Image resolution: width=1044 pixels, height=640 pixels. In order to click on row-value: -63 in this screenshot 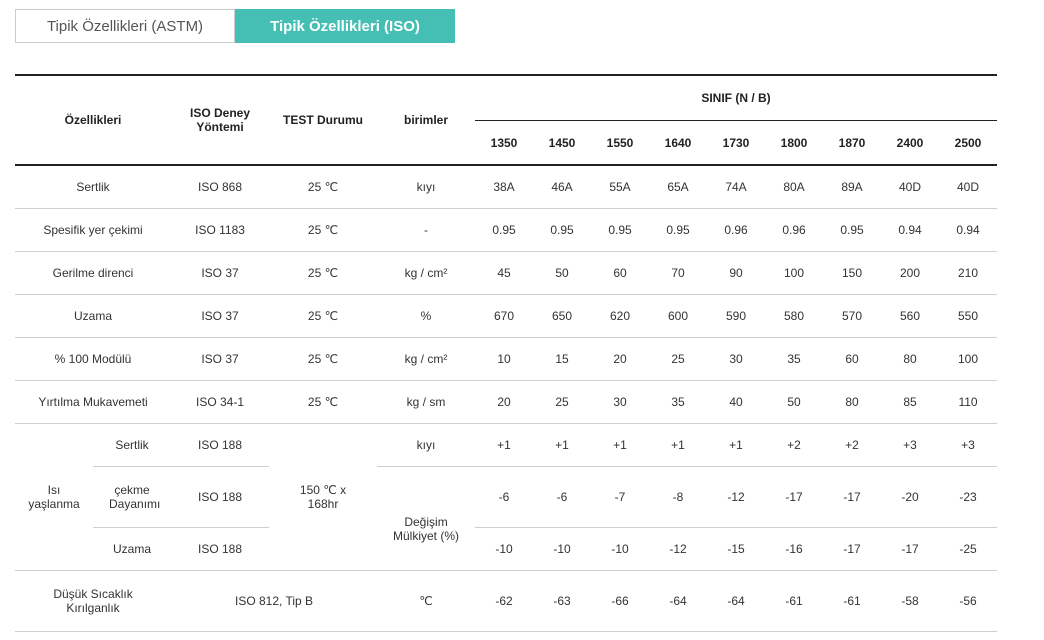, I will do `click(562, 601)`.